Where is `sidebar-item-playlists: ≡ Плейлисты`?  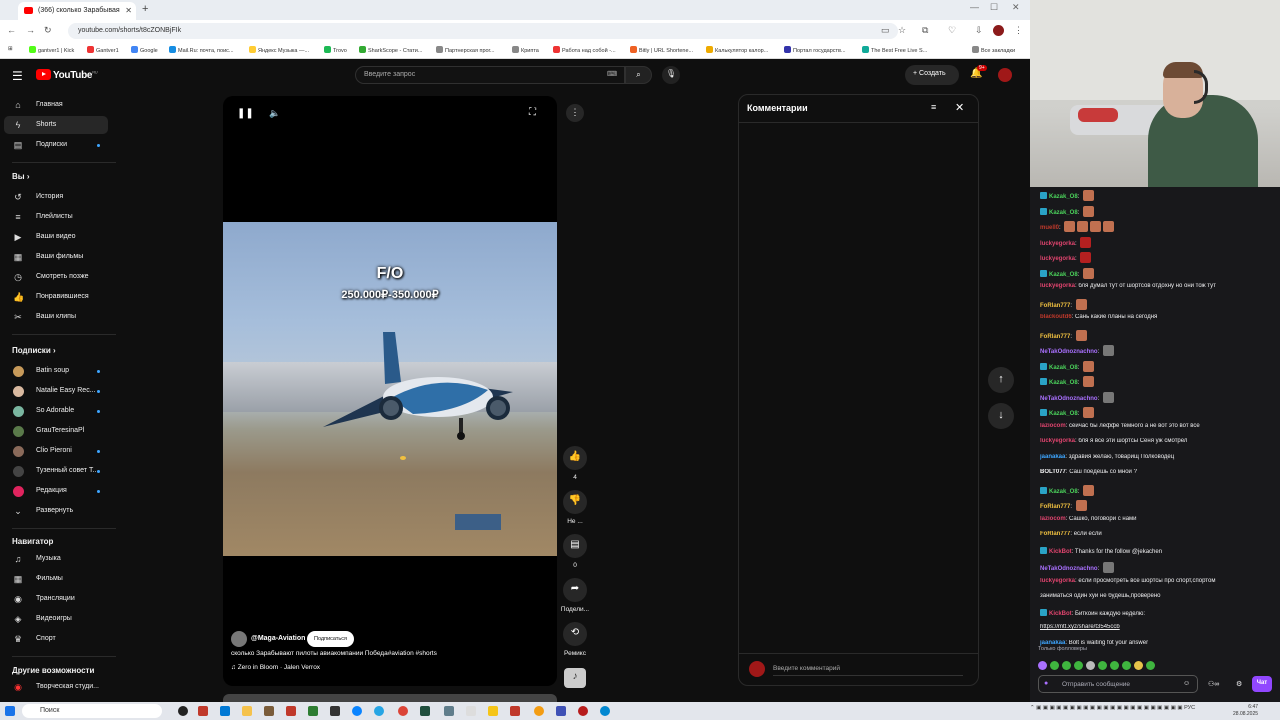 sidebar-item-playlists: ≡ Плейлисты is located at coordinates (56, 217).